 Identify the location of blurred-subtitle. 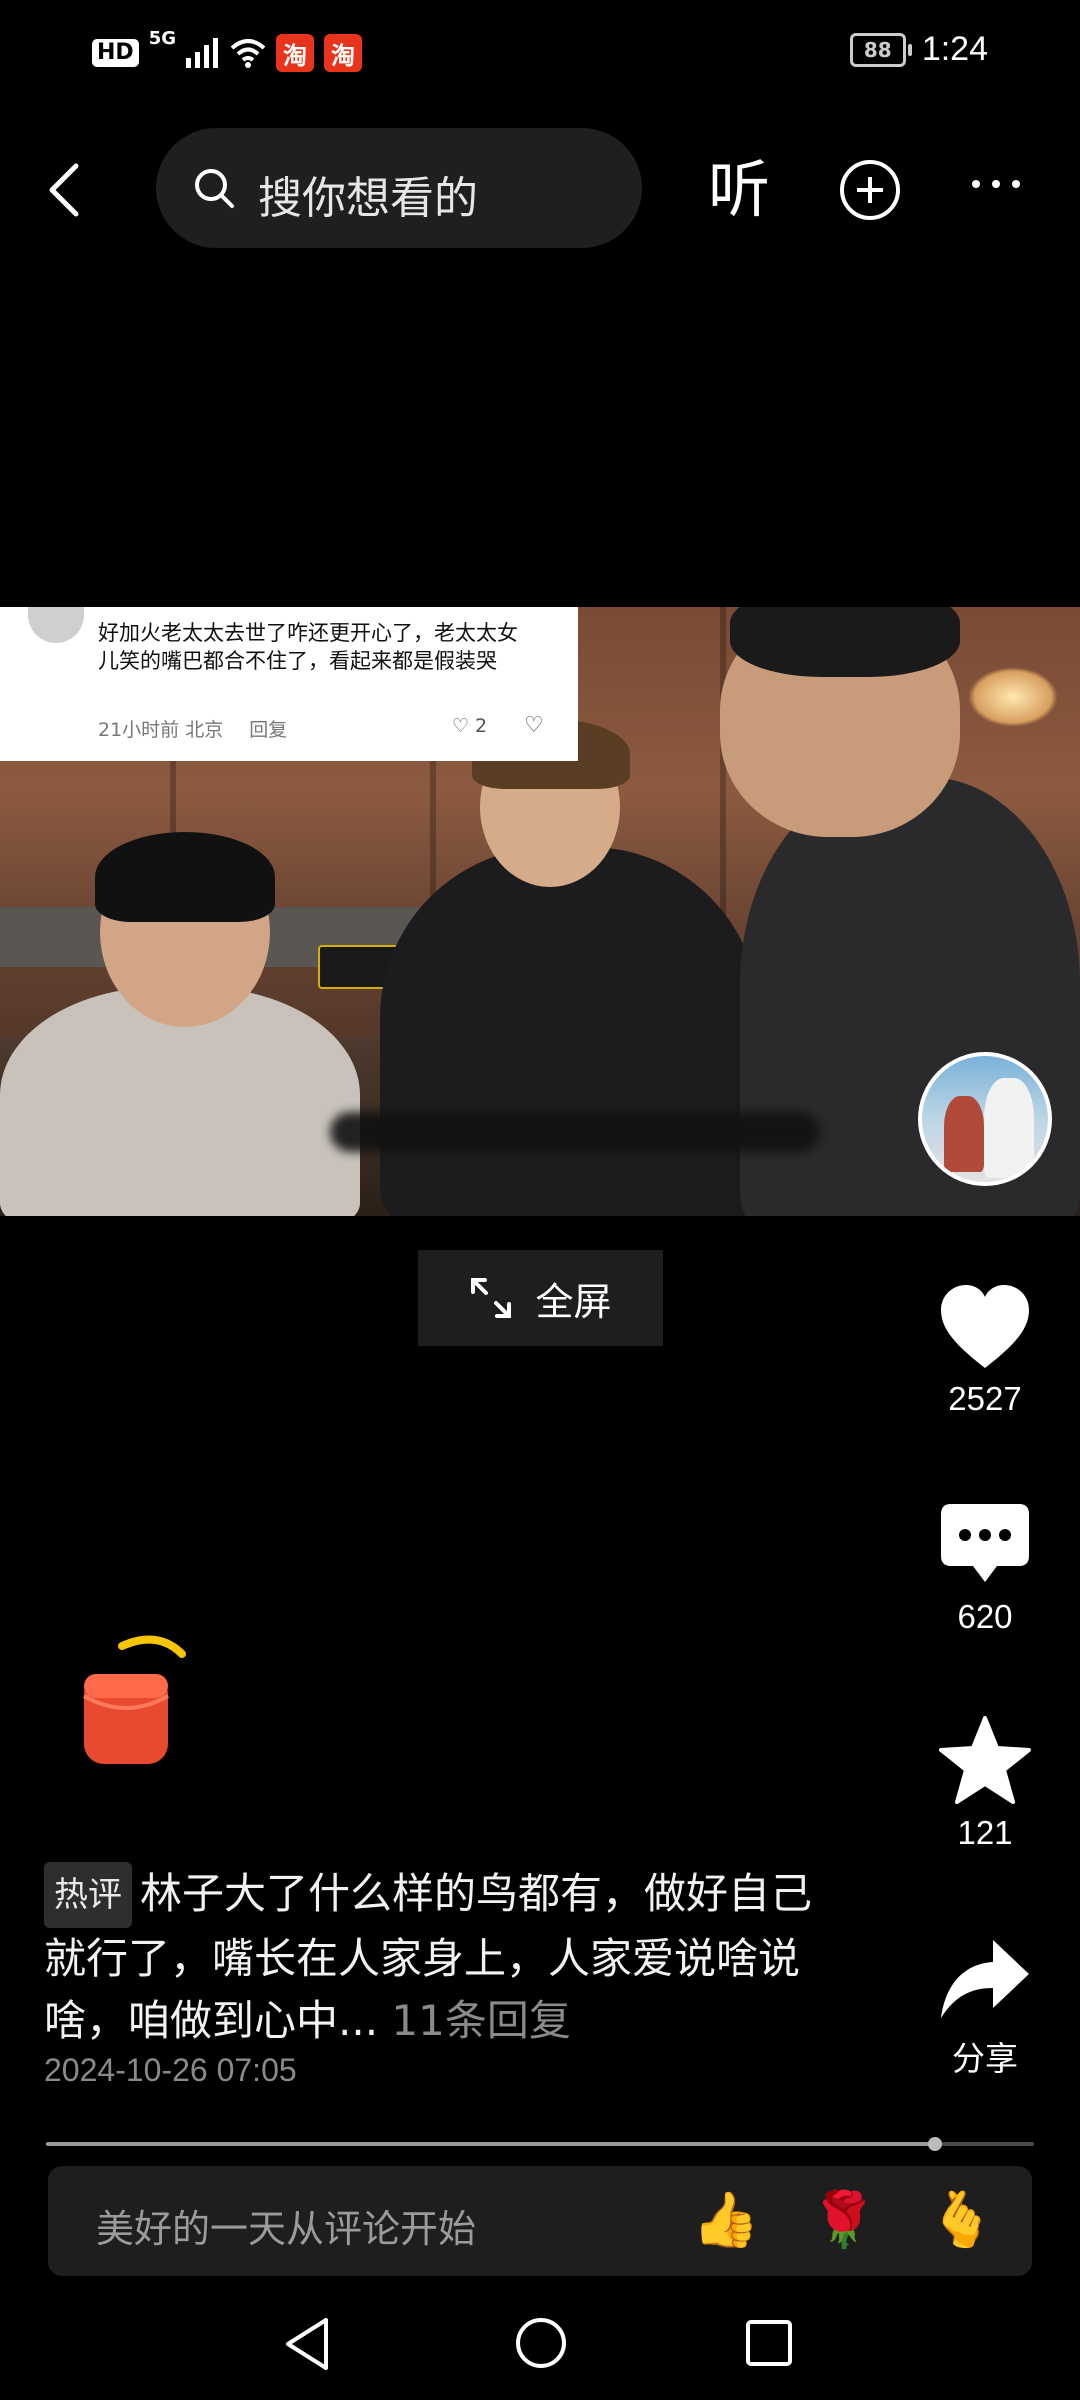
(575, 1132).